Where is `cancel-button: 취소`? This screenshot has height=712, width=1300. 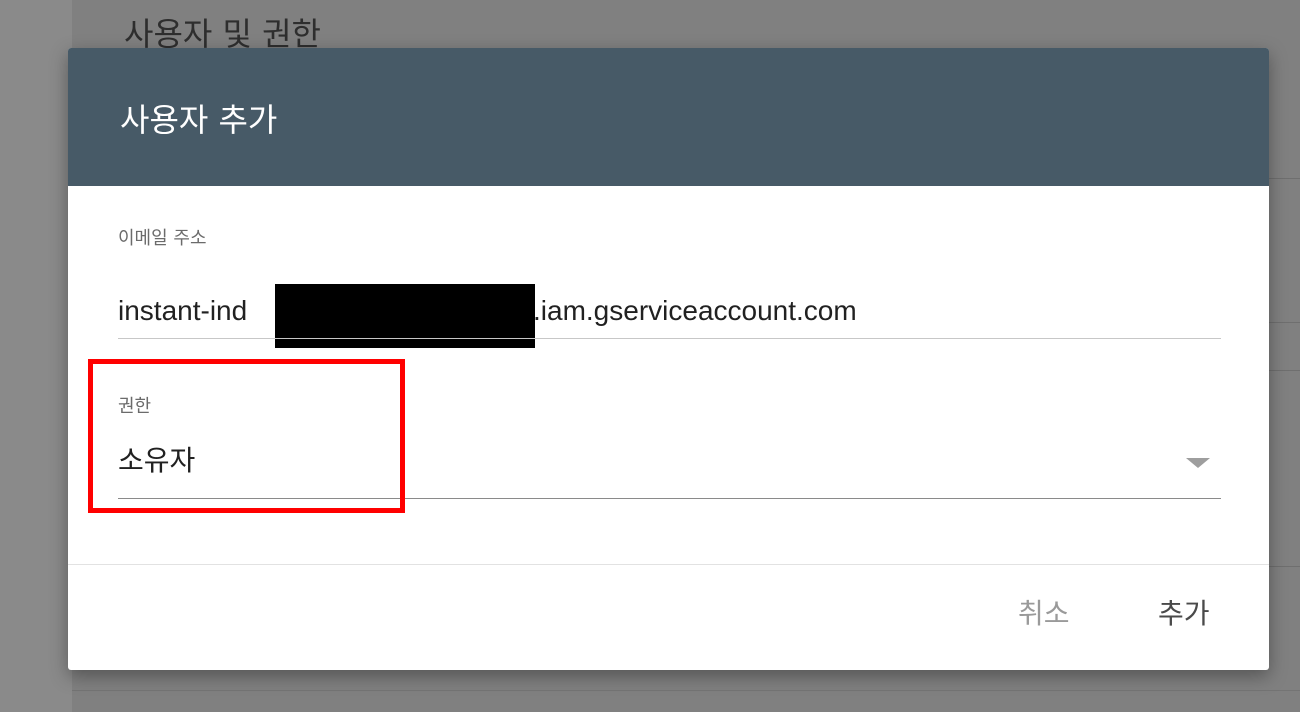 cancel-button: 취소 is located at coordinates (1044, 614).